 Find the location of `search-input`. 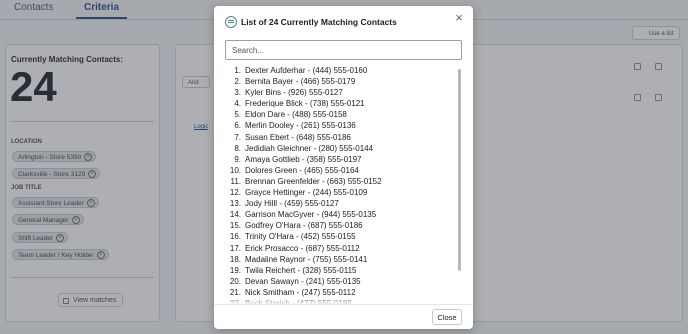

search-input is located at coordinates (343, 50).